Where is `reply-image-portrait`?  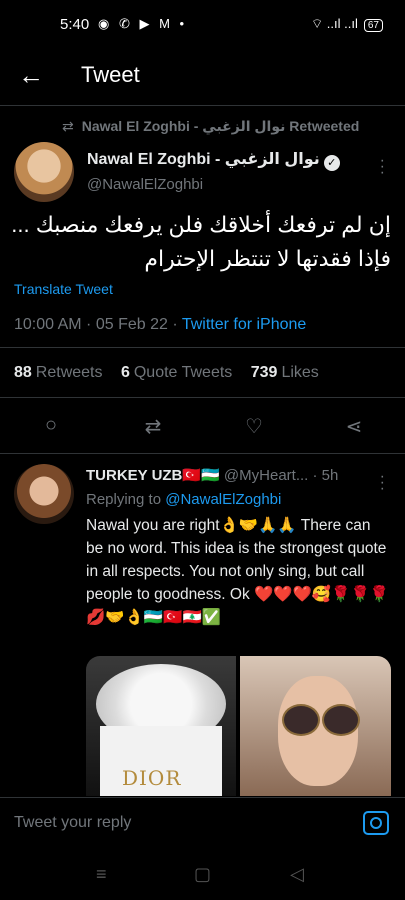
reply-image-portrait is located at coordinates (315, 726).